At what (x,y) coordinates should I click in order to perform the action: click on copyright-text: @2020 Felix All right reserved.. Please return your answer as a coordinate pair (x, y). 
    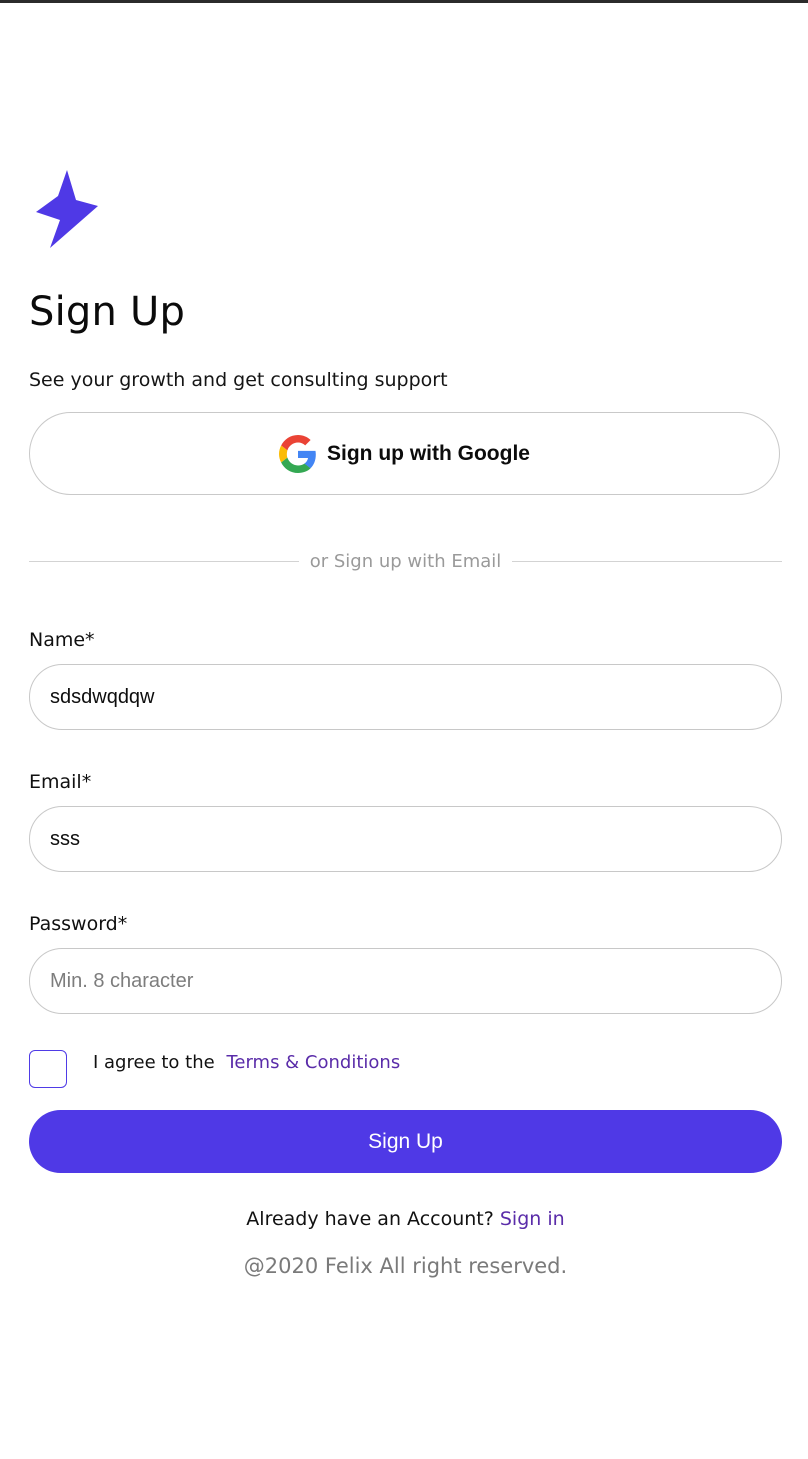
    Looking at the image, I should click on (405, 1266).